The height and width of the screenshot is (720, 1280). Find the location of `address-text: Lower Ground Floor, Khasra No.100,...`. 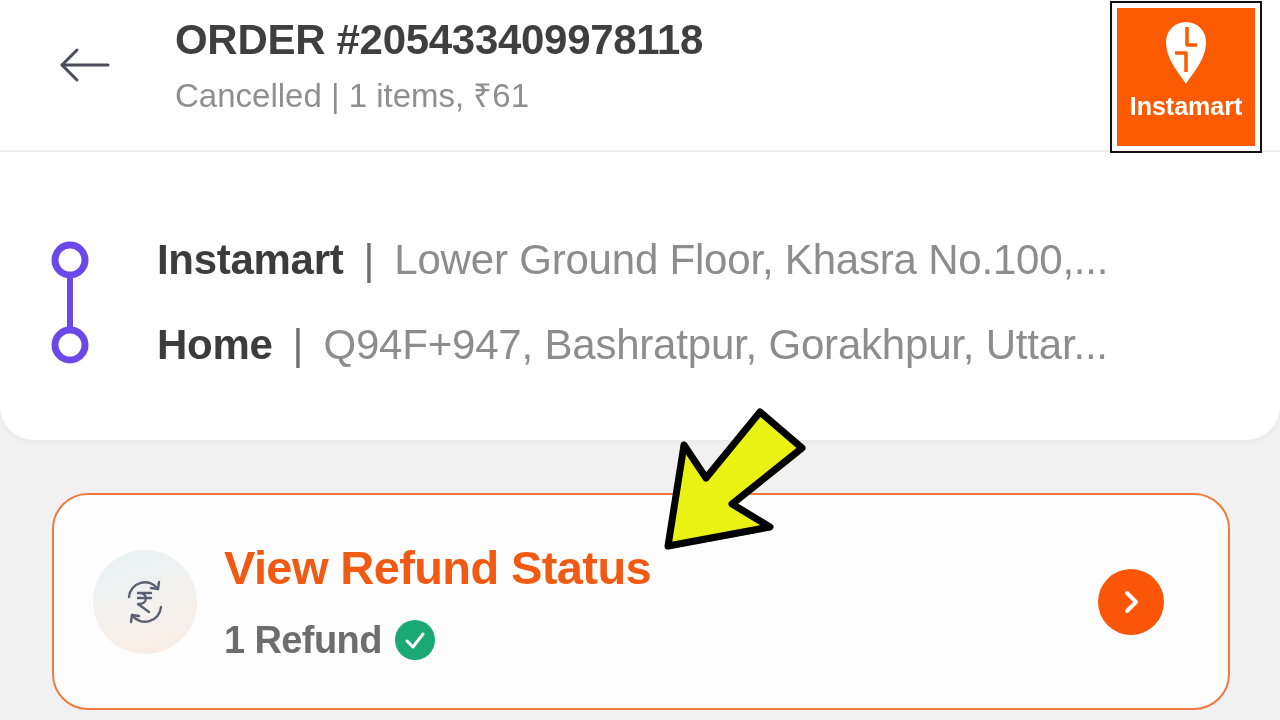

address-text: Lower Ground Floor, Khasra No.100,... is located at coordinates (751, 259).